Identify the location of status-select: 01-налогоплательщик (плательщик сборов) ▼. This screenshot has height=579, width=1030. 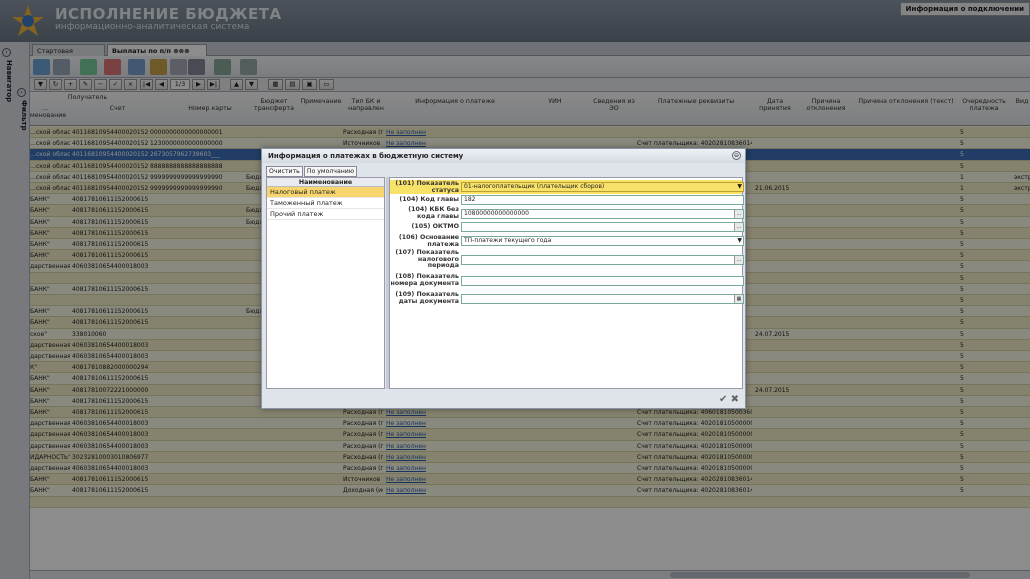
(602, 187).